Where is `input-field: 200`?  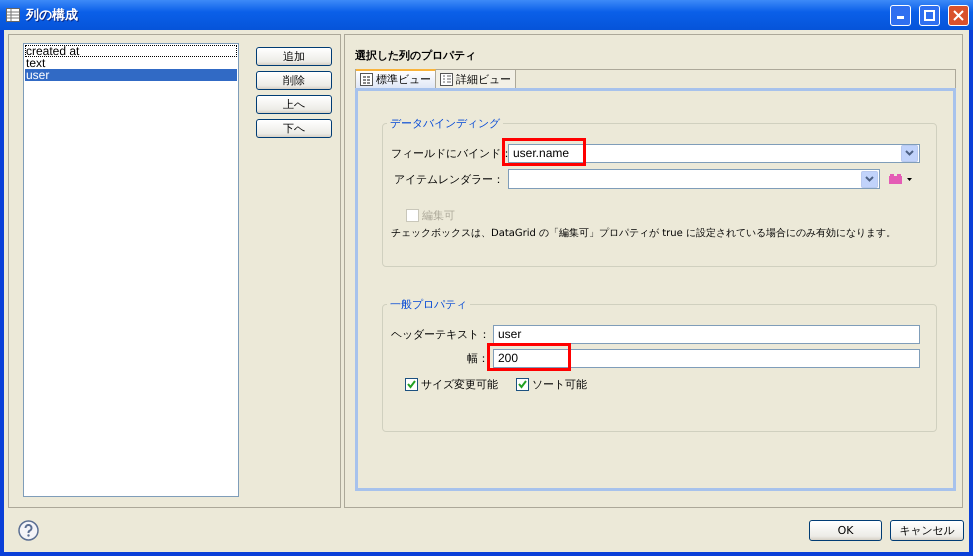 input-field: 200 is located at coordinates (706, 358).